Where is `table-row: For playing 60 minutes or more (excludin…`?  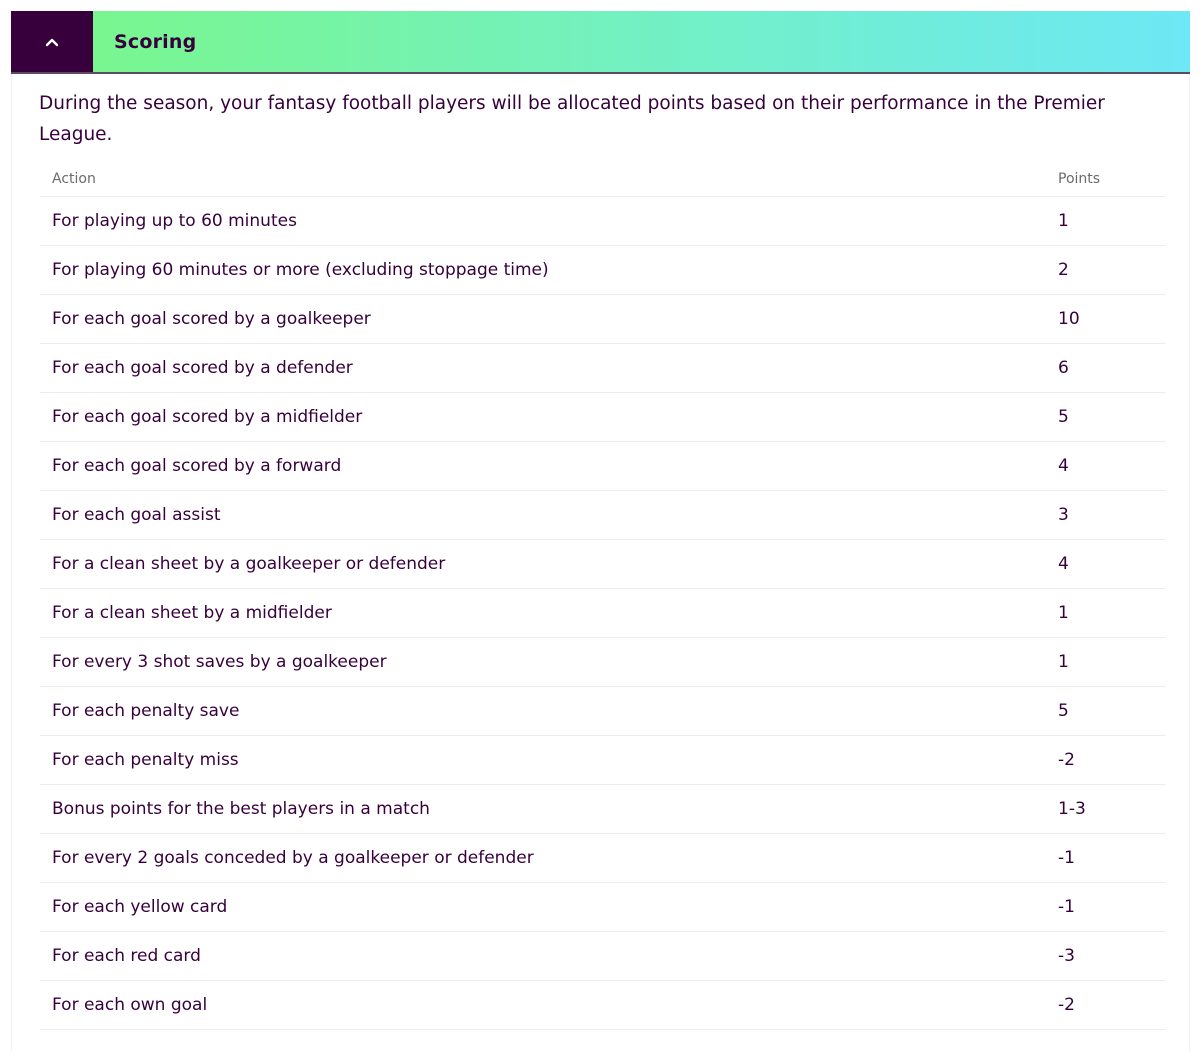
table-row: For playing 60 minutes or more (excludin… is located at coordinates (602, 270).